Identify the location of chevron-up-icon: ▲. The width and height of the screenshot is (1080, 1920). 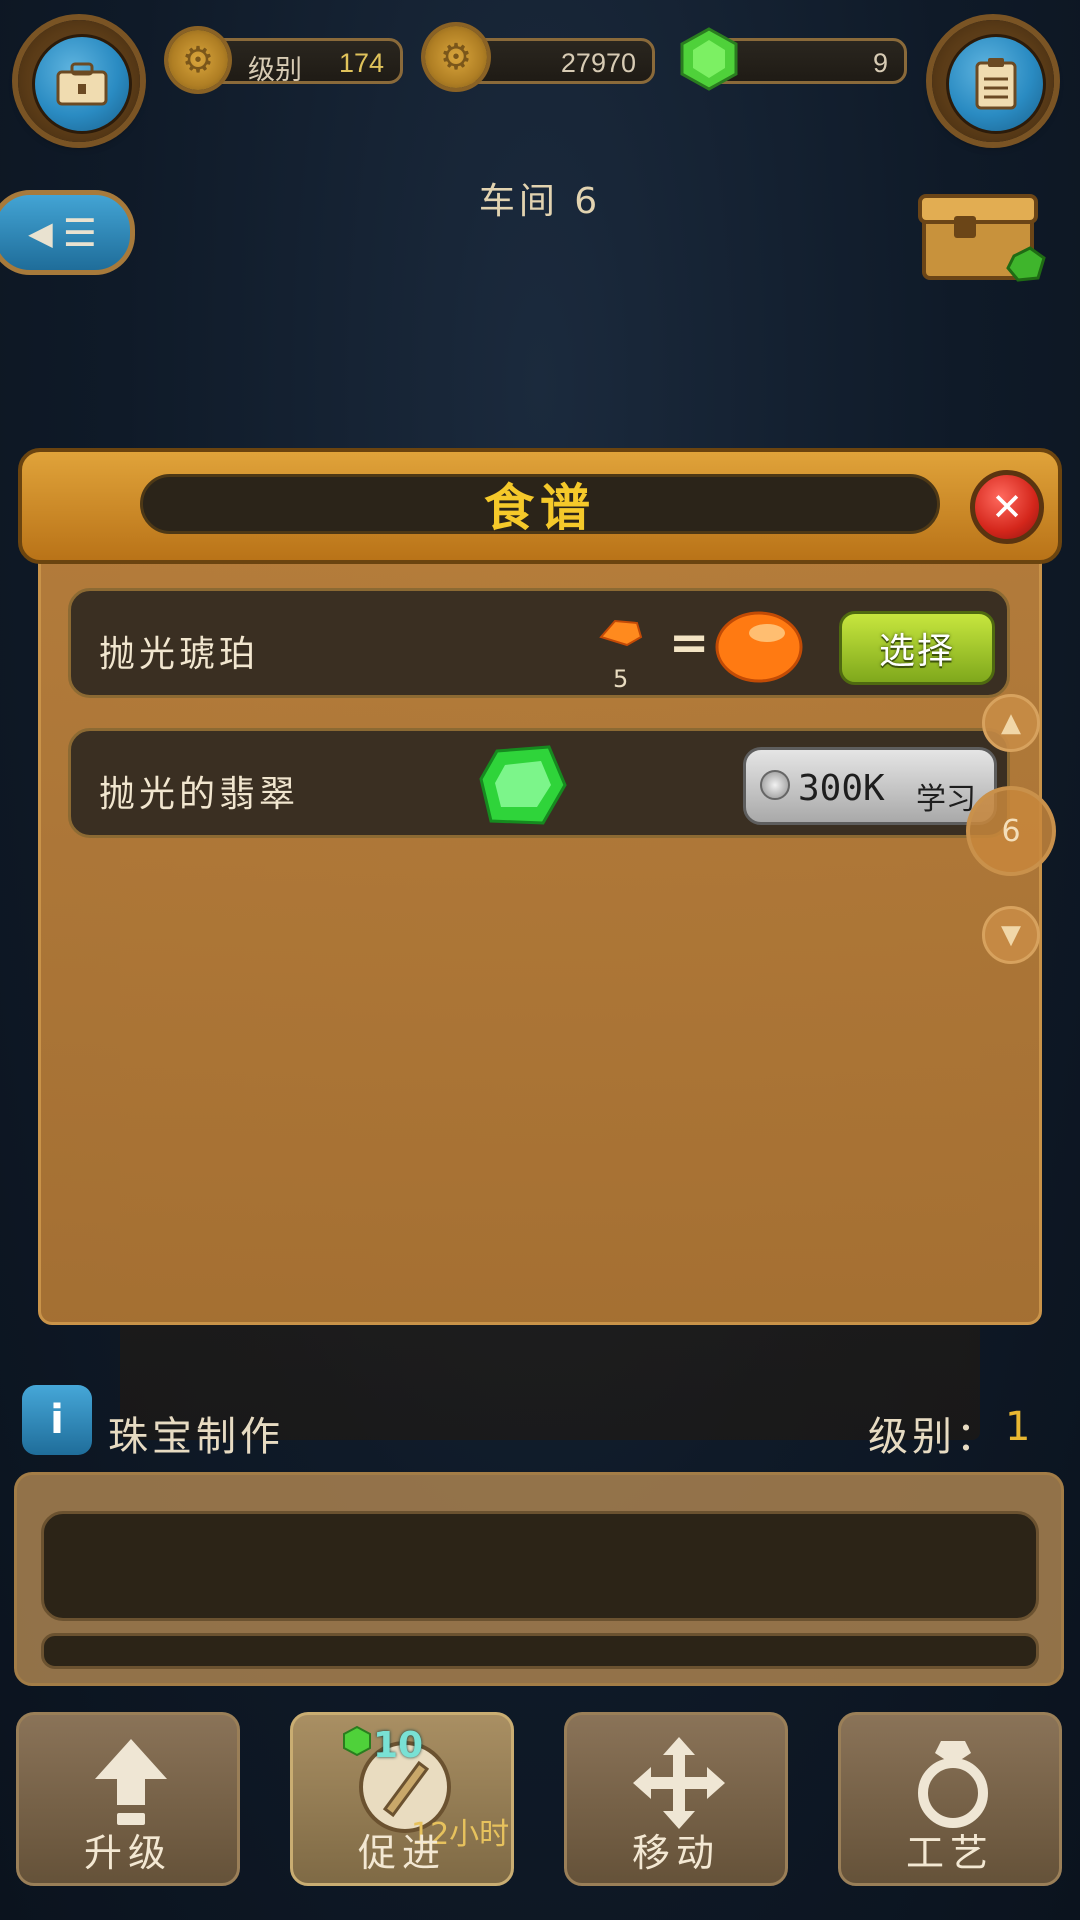
(1011, 723).